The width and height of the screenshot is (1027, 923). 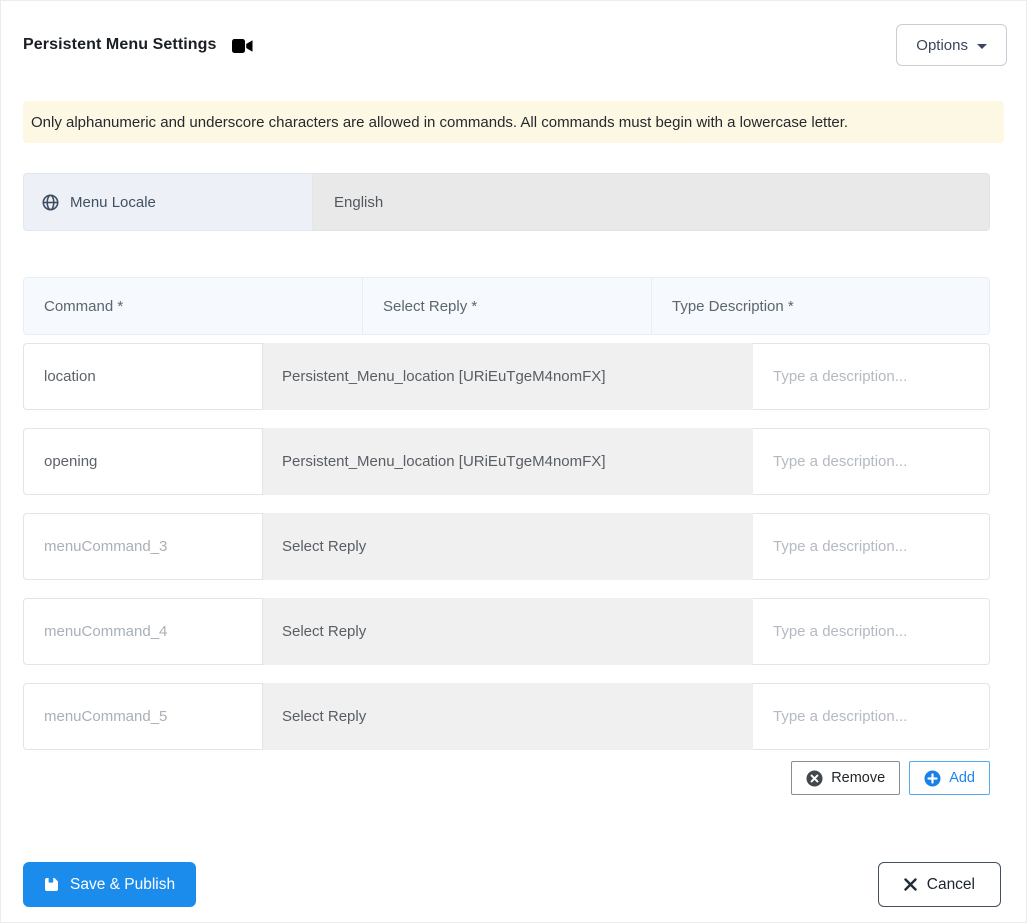 I want to click on menu-locale-label: Menu Locale, so click(x=168, y=202).